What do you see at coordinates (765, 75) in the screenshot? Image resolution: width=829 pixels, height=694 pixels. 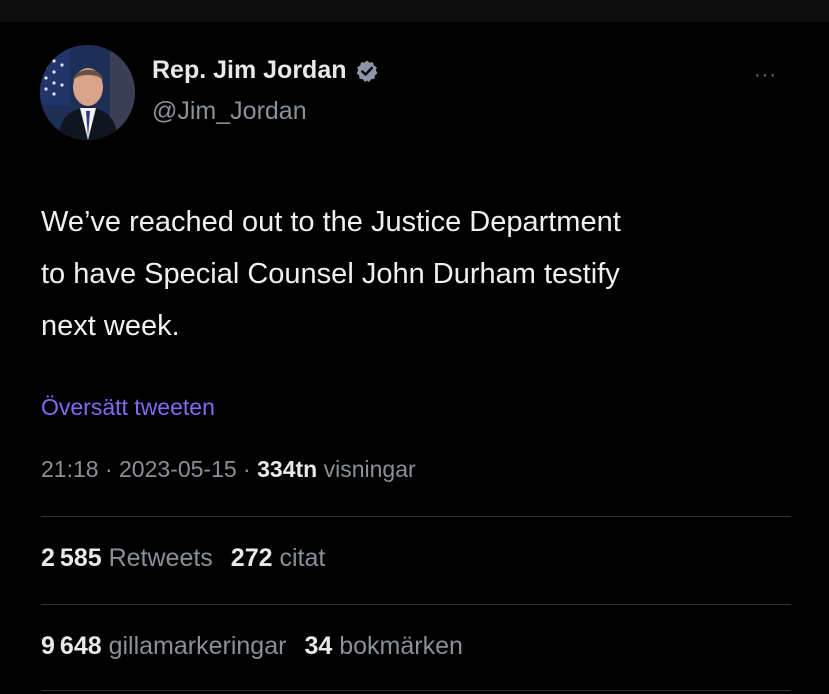 I see `more-options-icon: ···` at bounding box center [765, 75].